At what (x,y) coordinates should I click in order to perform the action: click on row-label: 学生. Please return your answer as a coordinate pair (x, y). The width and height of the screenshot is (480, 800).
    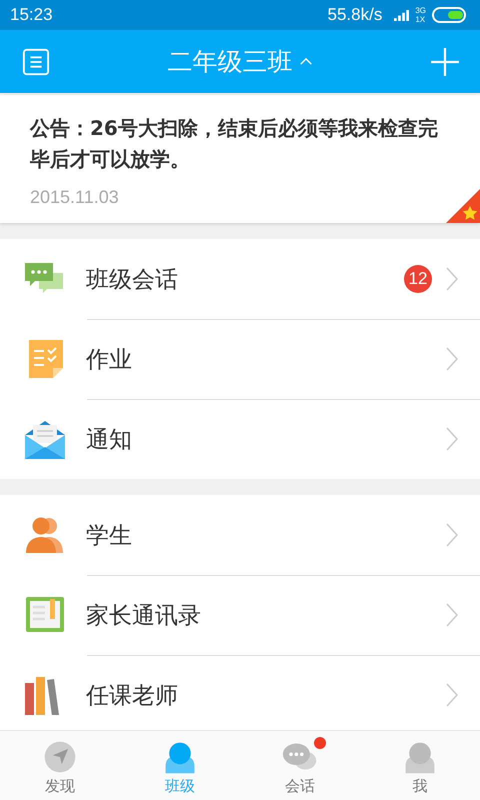
    Looking at the image, I should click on (109, 536).